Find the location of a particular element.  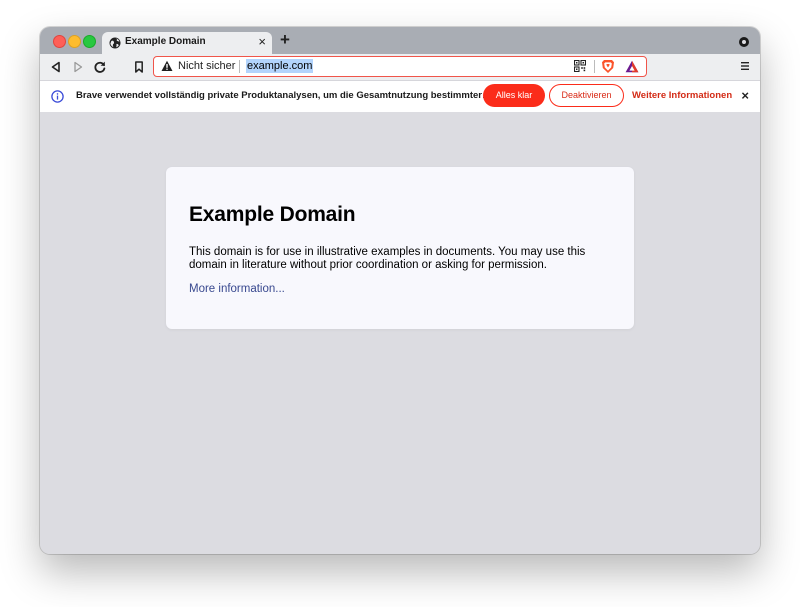

profile-icon is located at coordinates (744, 42).